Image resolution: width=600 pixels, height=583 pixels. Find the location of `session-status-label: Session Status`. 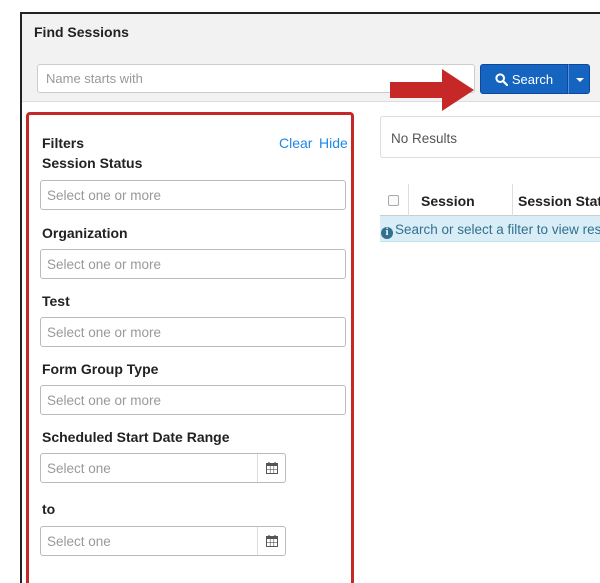

session-status-label: Session Status is located at coordinates (92, 163).